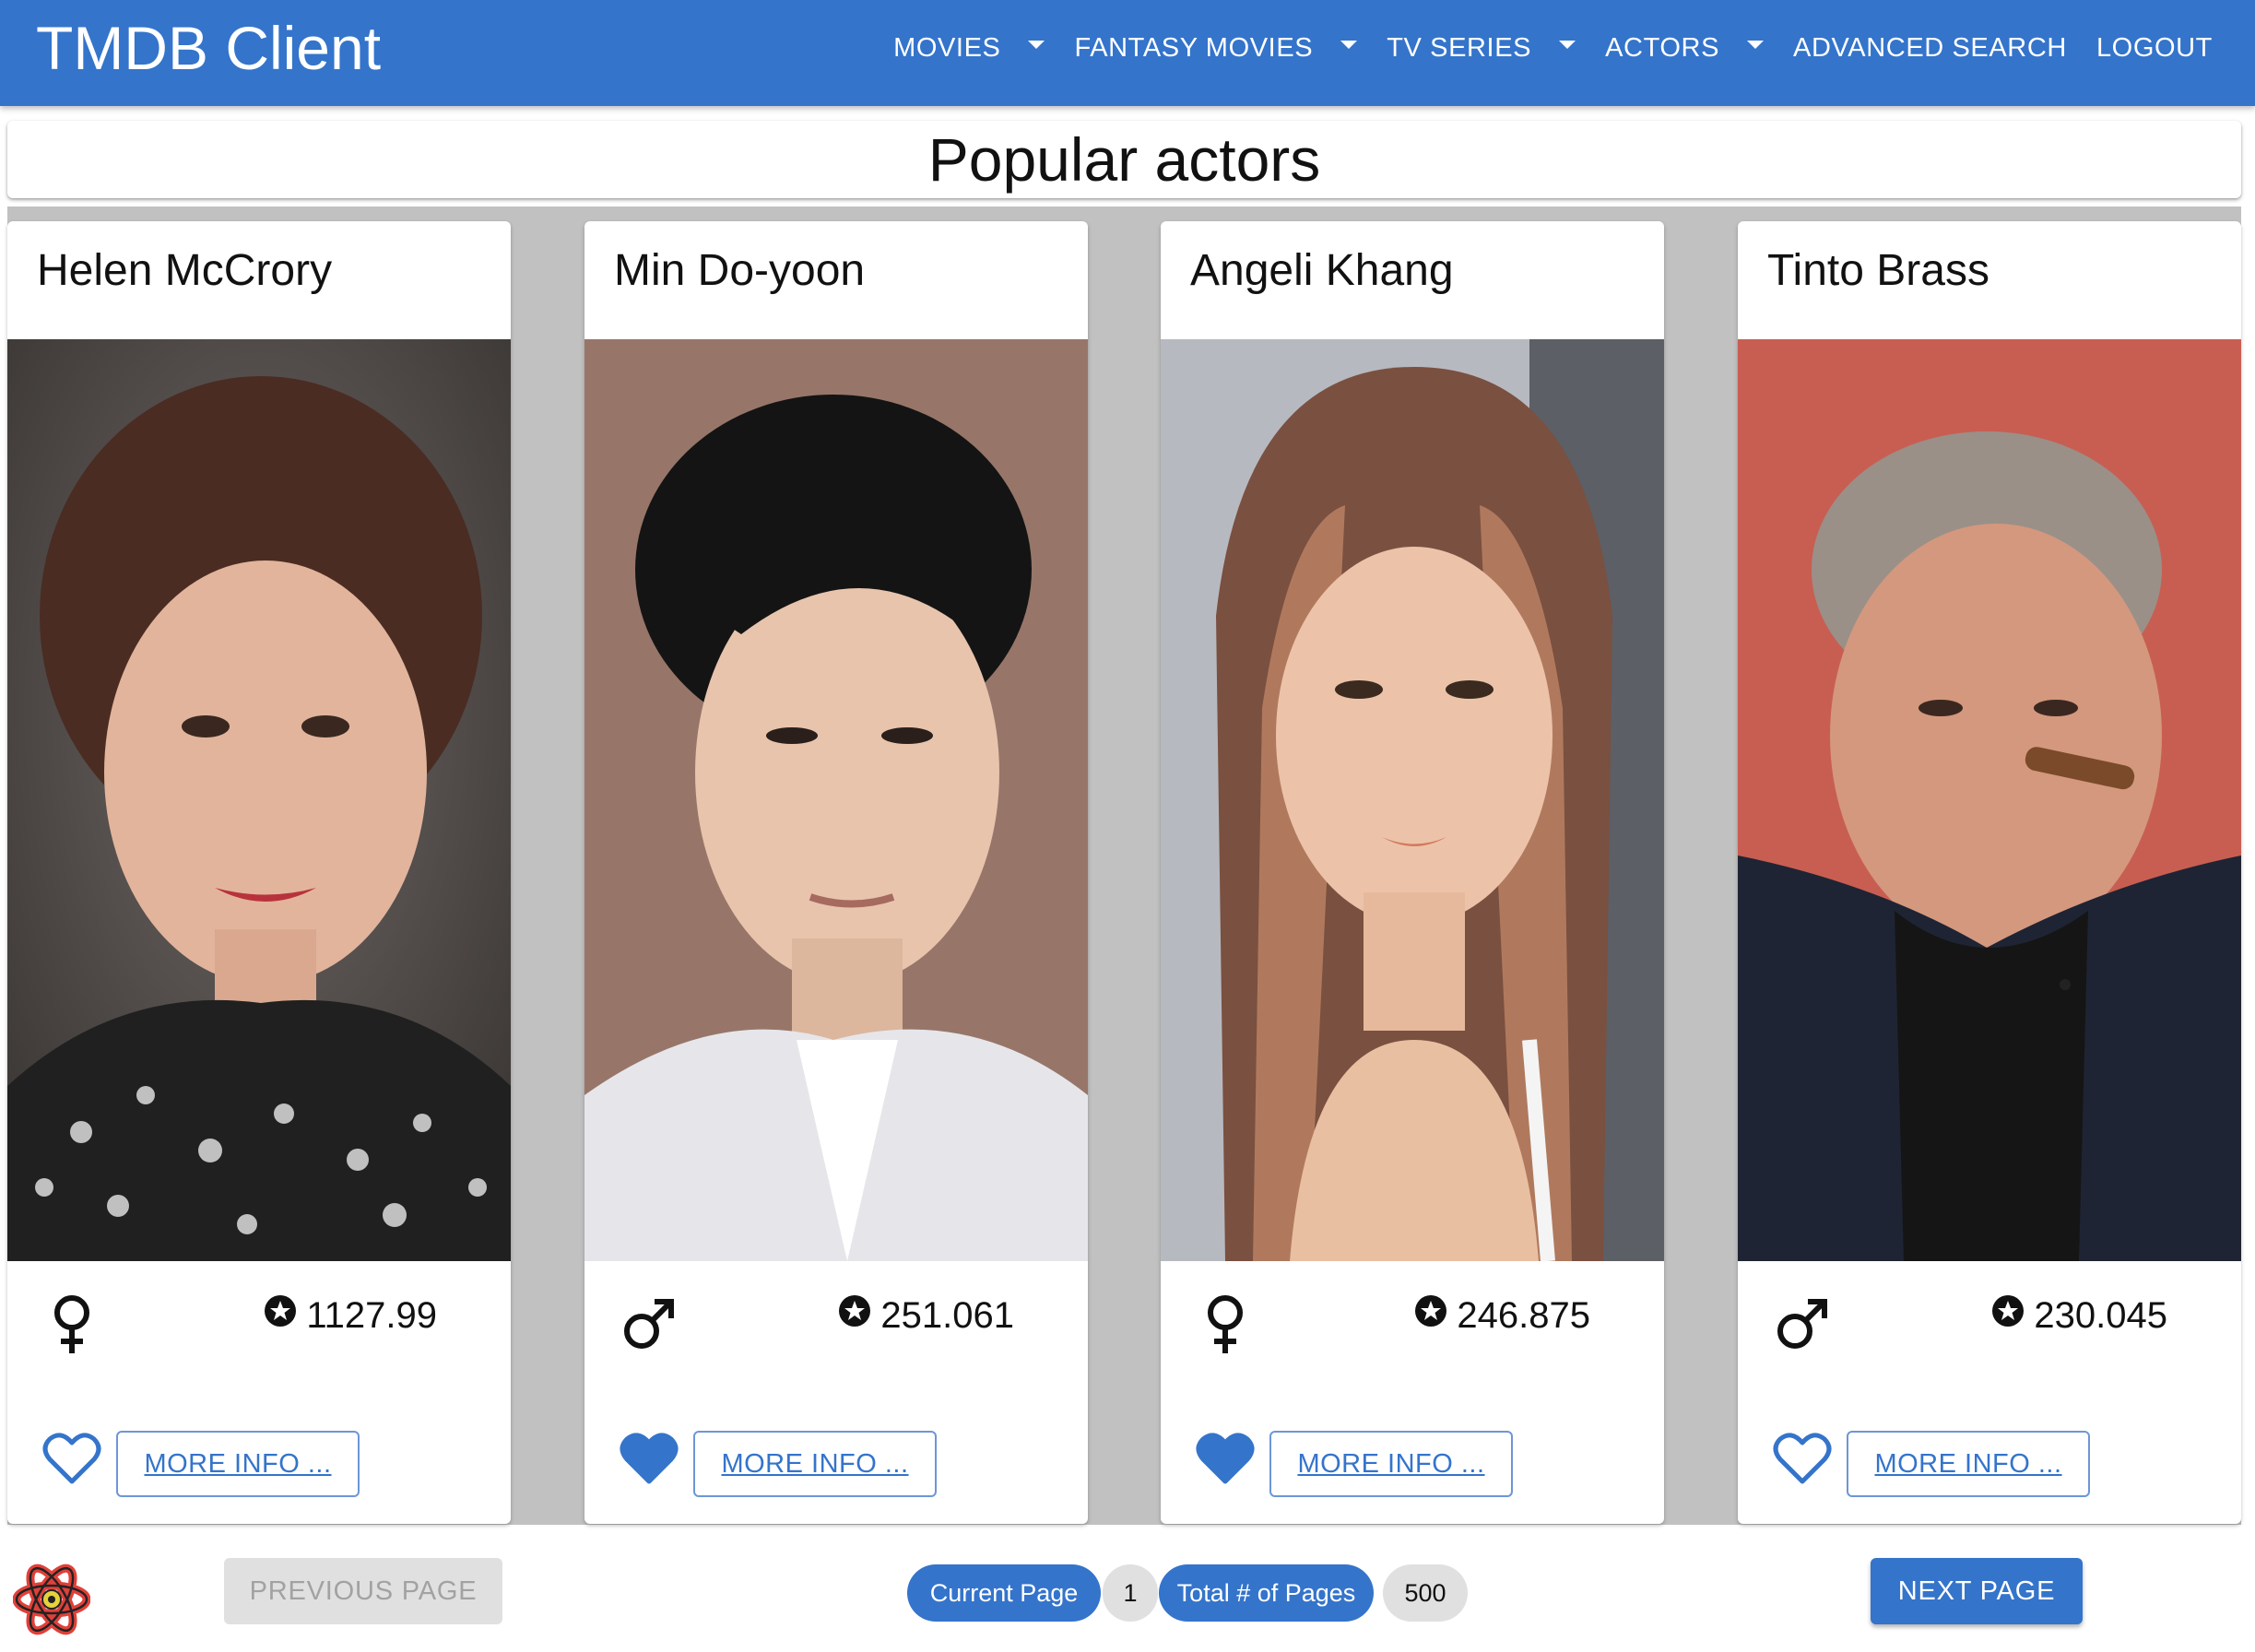 This screenshot has height=1652, width=2255. What do you see at coordinates (1523, 1315) in the screenshot?
I see `popularity-value: 246.875` at bounding box center [1523, 1315].